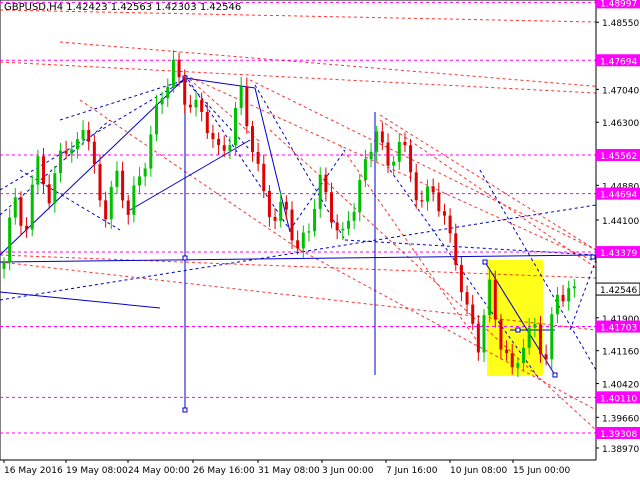  What do you see at coordinates (224, 471) in the screenshot?
I see `x-tick-label: 26 May 16:00` at bounding box center [224, 471].